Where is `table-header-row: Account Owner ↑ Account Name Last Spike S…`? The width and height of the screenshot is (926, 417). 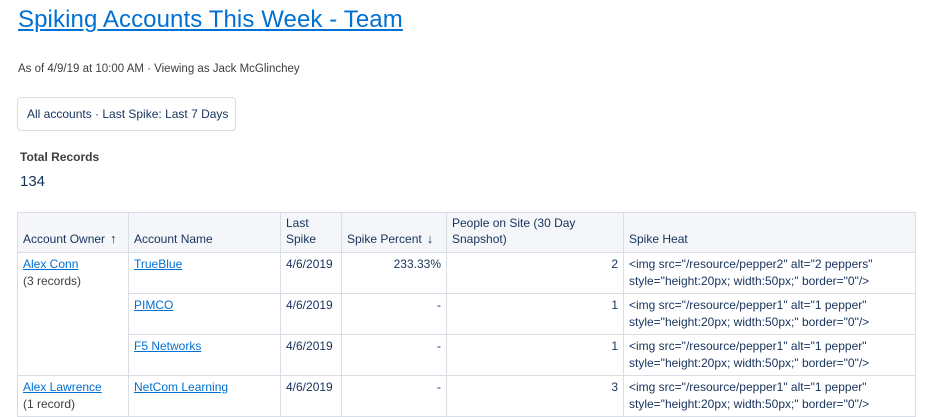
table-header-row: Account Owner ↑ Account Name Last Spike S… is located at coordinates (466, 232).